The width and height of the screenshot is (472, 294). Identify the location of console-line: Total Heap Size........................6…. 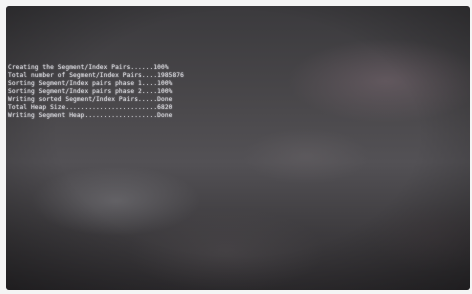
(90, 107).